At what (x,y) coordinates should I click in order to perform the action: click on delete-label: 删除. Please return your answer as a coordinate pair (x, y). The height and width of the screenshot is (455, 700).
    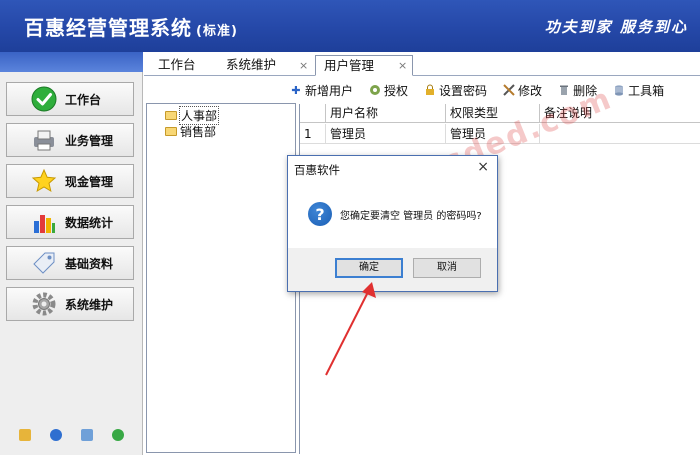
    Looking at the image, I should click on (585, 90).